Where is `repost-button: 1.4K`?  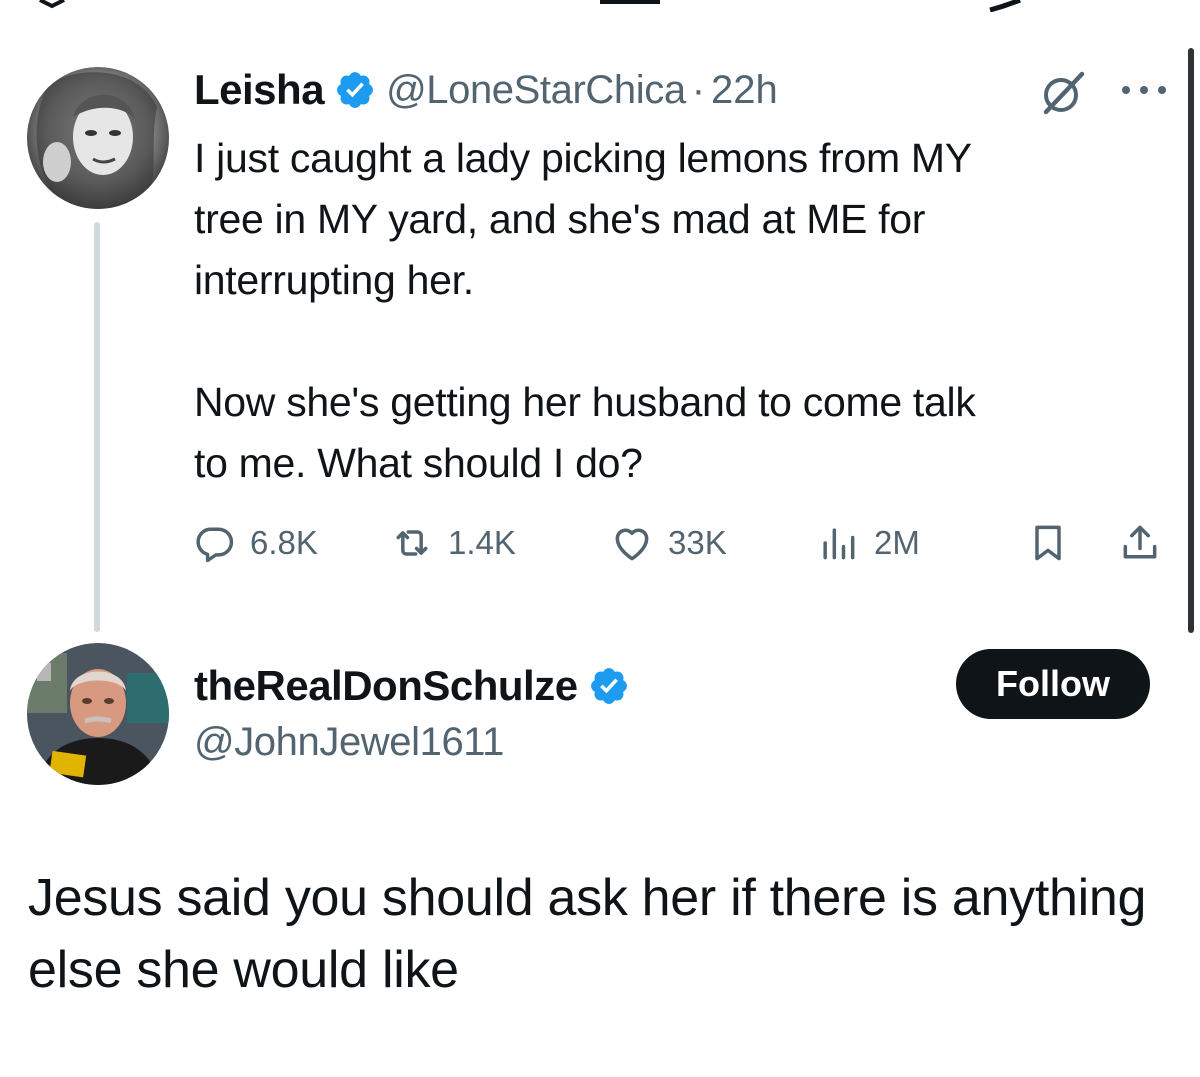
repost-button: 1.4K is located at coordinates (453, 543).